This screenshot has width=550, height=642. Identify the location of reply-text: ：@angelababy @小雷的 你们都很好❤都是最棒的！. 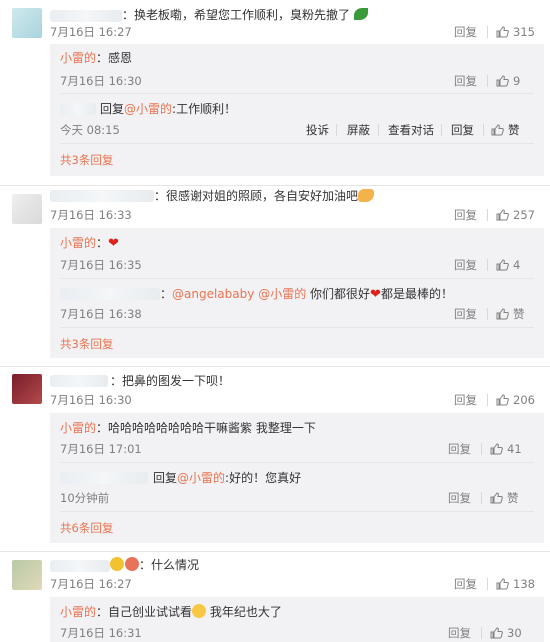
(306, 294).